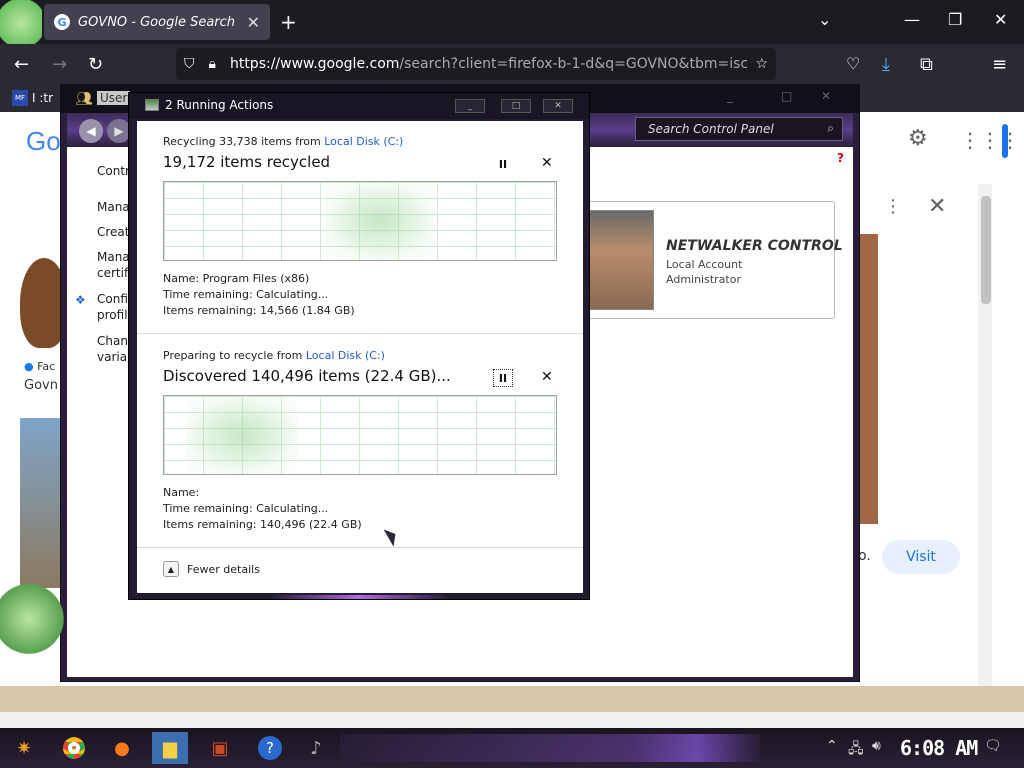  Describe the element at coordinates (739, 129) in the screenshot. I see `control-panel-search-input: Search Control Panel ⌕` at that location.